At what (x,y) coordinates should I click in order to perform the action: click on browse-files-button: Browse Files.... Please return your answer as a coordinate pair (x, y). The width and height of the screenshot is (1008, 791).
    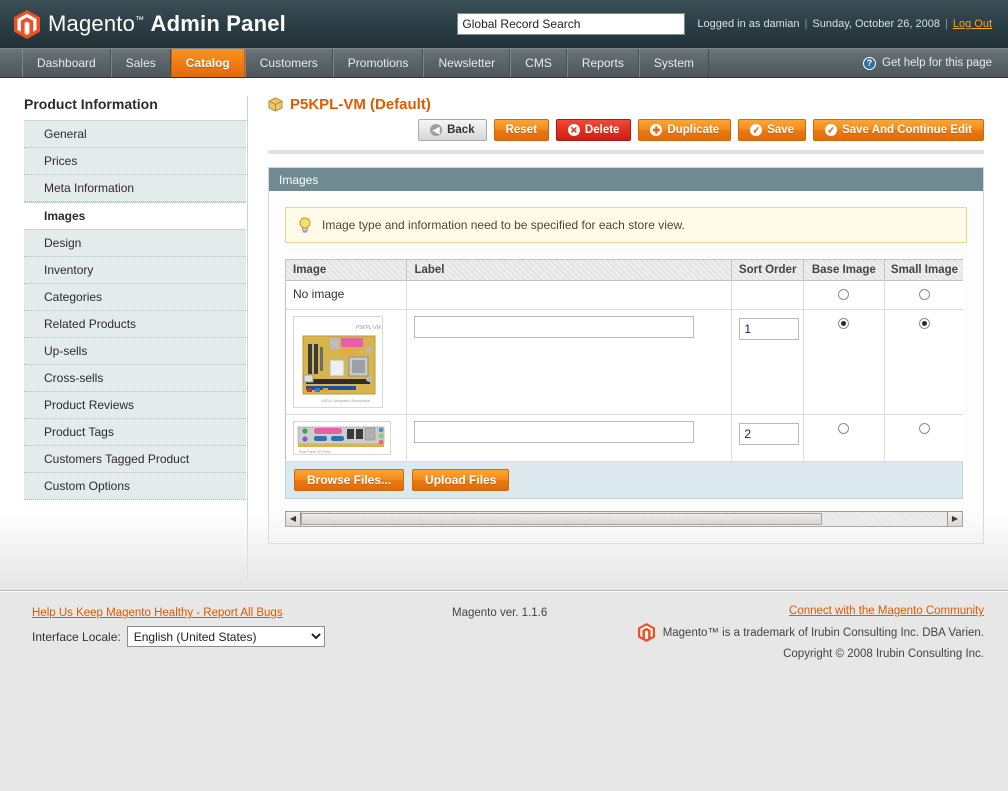
    Looking at the image, I should click on (349, 479).